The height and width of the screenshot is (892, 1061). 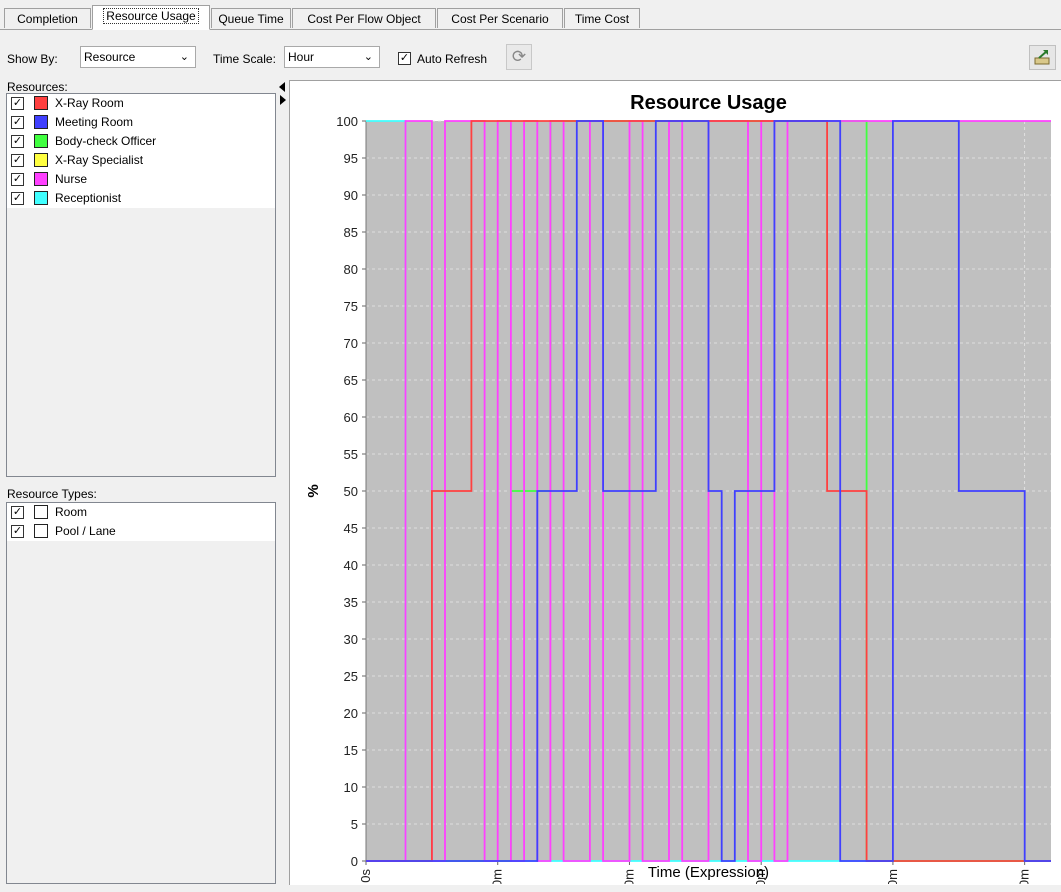 I want to click on x-tick-label: 50m, so click(x=1024, y=876).